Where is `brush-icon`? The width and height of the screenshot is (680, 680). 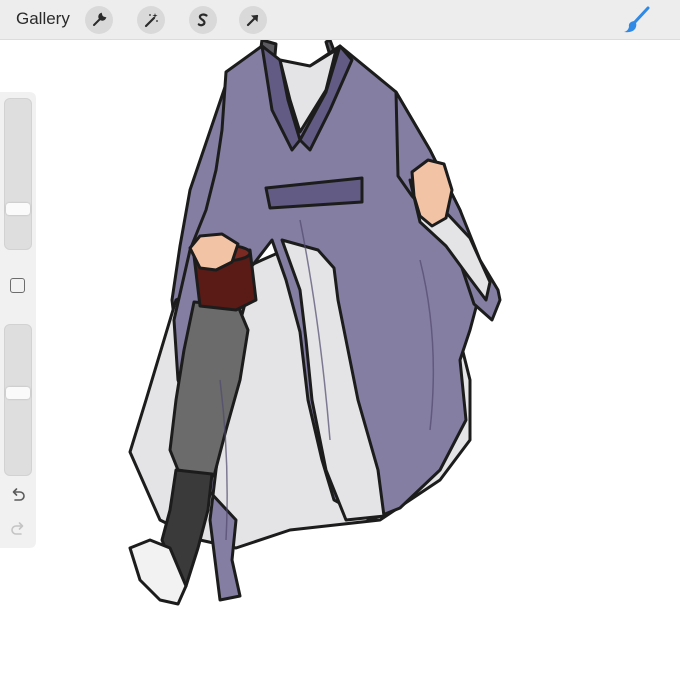 brush-icon is located at coordinates (637, 19).